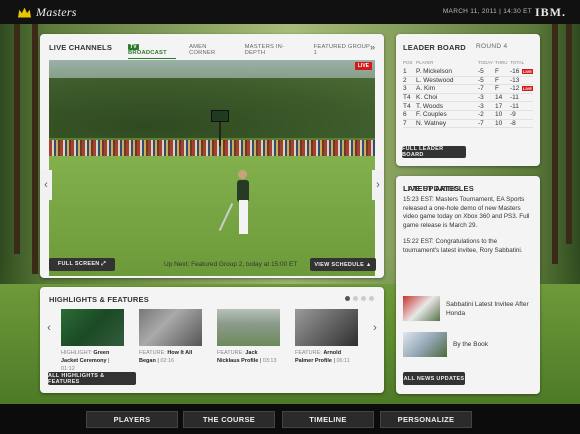 The image size is (580, 434). I want to click on carousel-dots, so click(358, 298).